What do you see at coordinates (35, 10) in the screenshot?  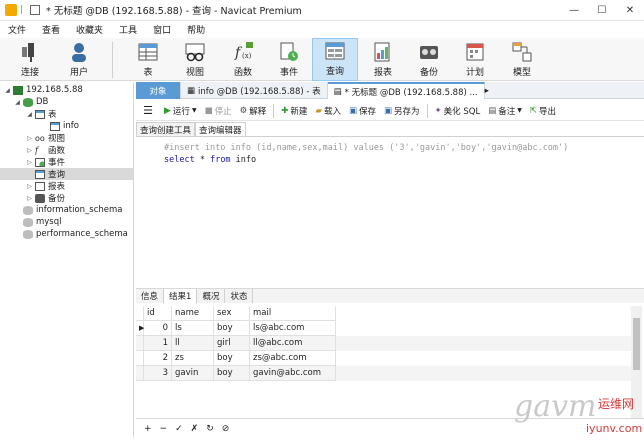 I see `quick-access-icon` at bounding box center [35, 10].